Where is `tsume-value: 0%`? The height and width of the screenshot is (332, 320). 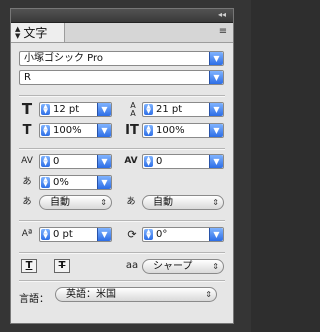
tsume-value: 0% is located at coordinates (61, 182).